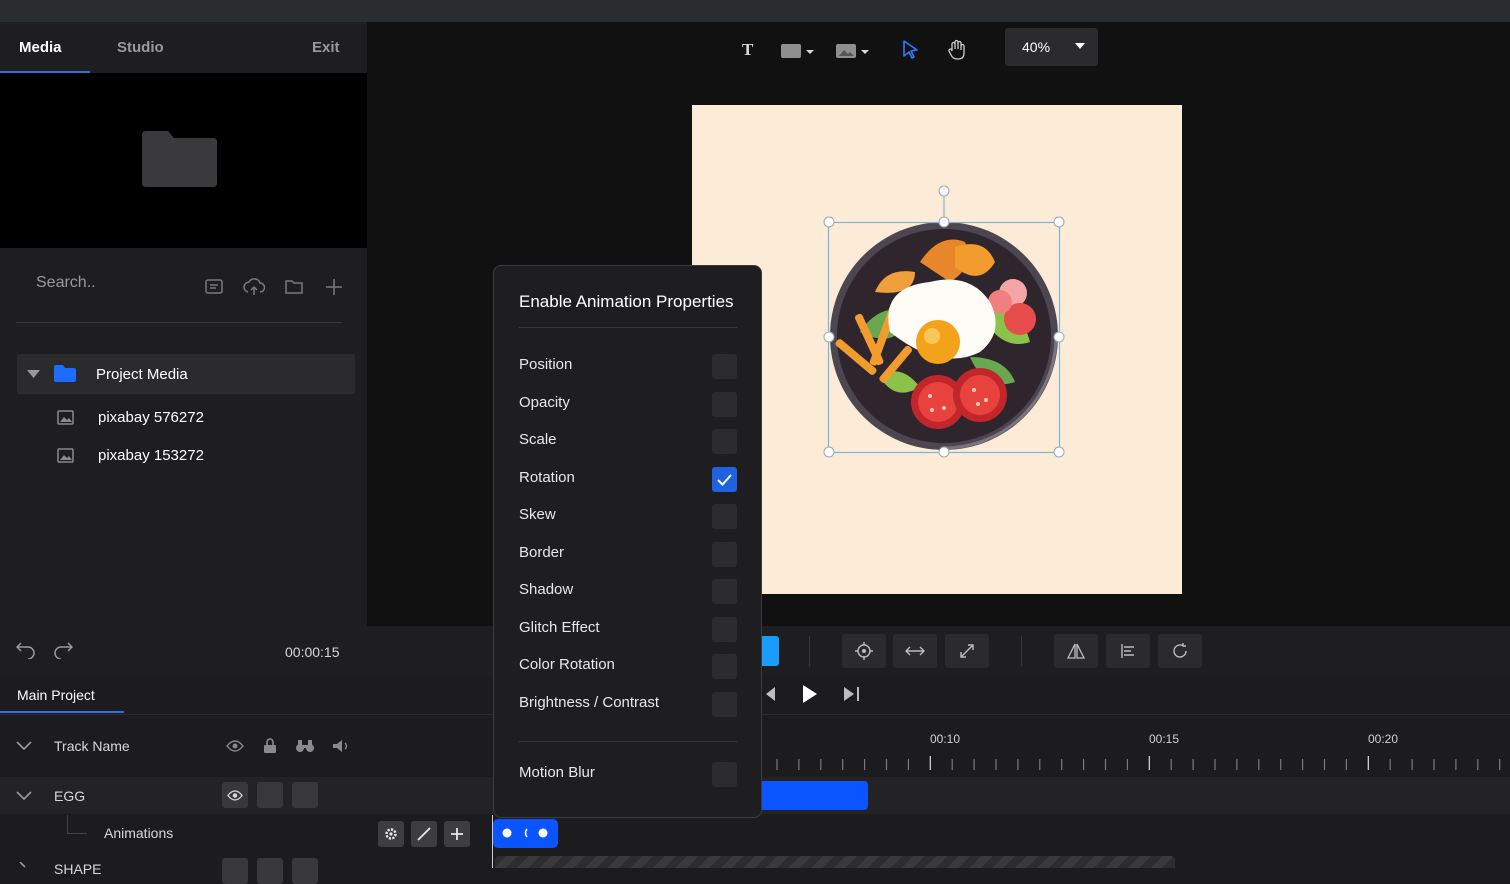  What do you see at coordinates (945, 739) in the screenshot?
I see `ruler-label: 00:10` at bounding box center [945, 739].